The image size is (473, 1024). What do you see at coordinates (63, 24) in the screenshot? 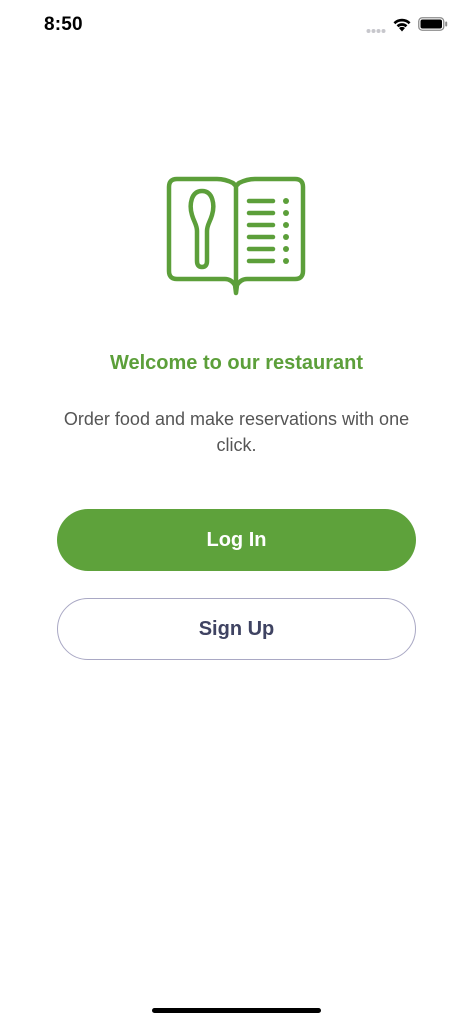
I see `status-time: 8:50` at bounding box center [63, 24].